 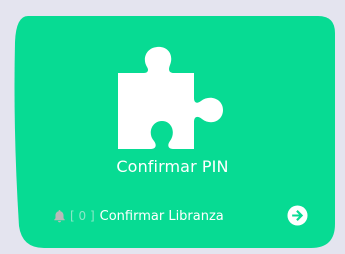 What do you see at coordinates (170, 97) in the screenshot?
I see `puzzle-piece-icon` at bounding box center [170, 97].